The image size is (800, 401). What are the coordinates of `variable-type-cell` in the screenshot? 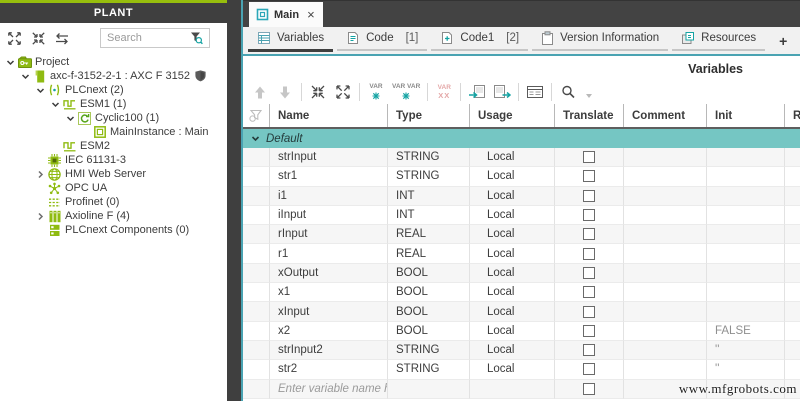 It's located at (429, 389).